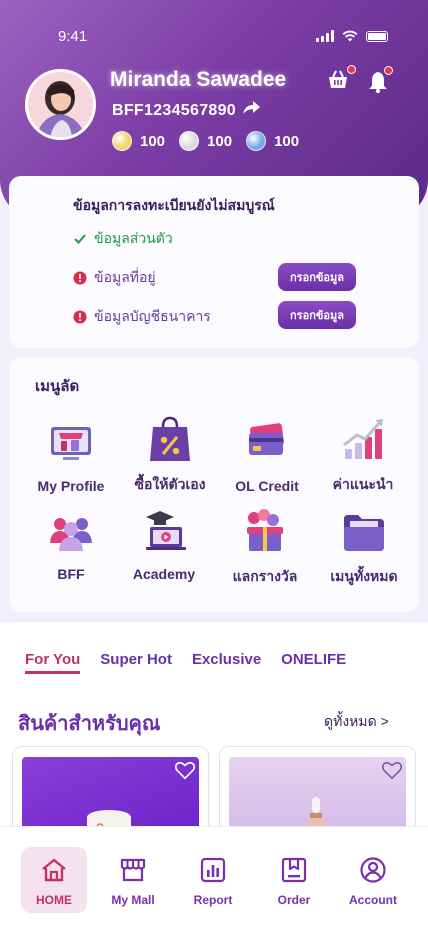  Describe the element at coordinates (388, 70) in the screenshot. I see `notification-badge` at that location.